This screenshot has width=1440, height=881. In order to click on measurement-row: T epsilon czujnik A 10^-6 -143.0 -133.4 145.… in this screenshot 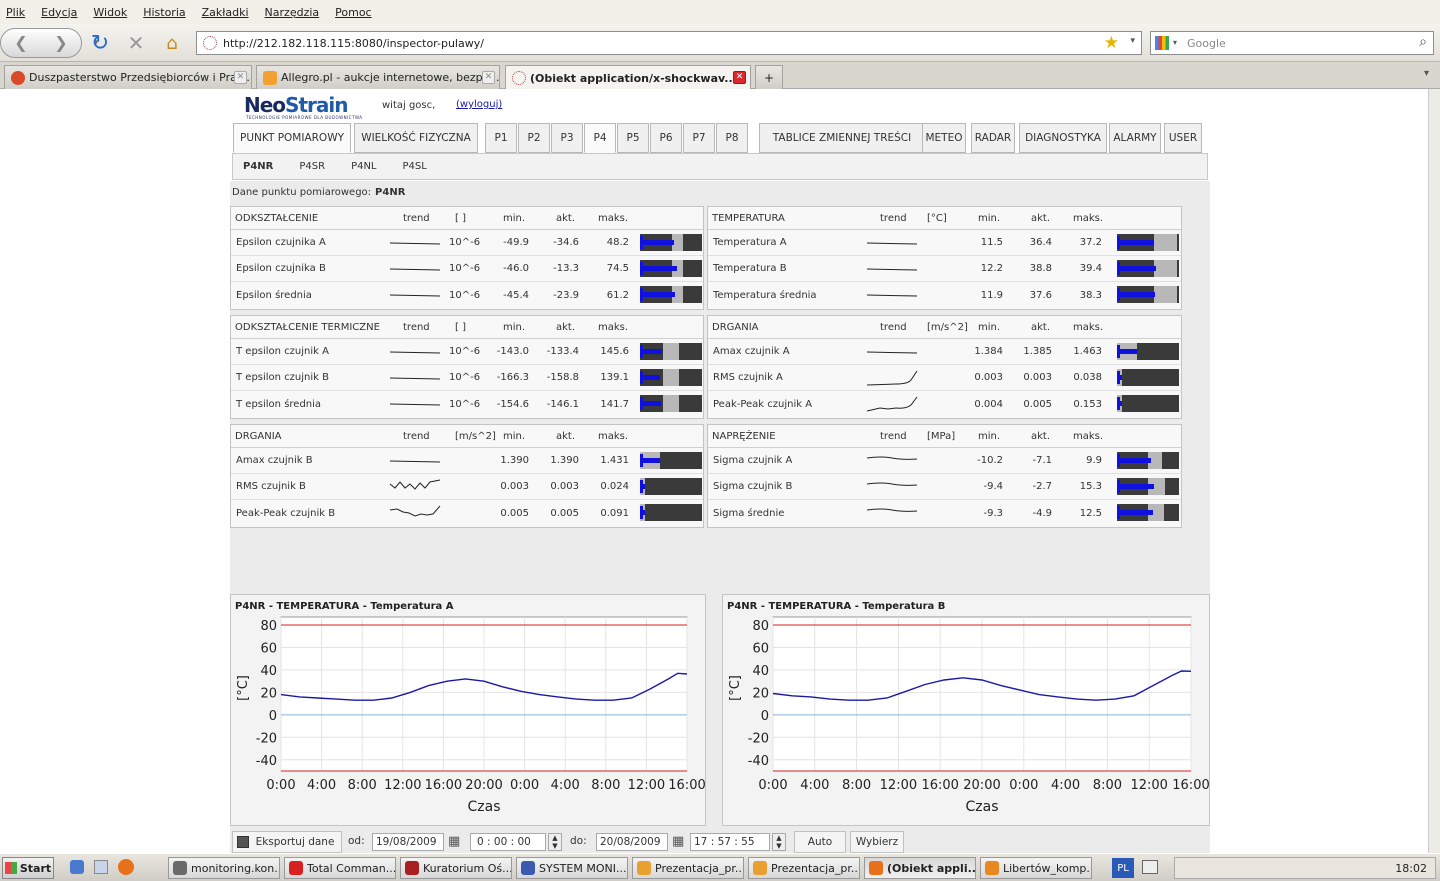, I will do `click(467, 352)`.